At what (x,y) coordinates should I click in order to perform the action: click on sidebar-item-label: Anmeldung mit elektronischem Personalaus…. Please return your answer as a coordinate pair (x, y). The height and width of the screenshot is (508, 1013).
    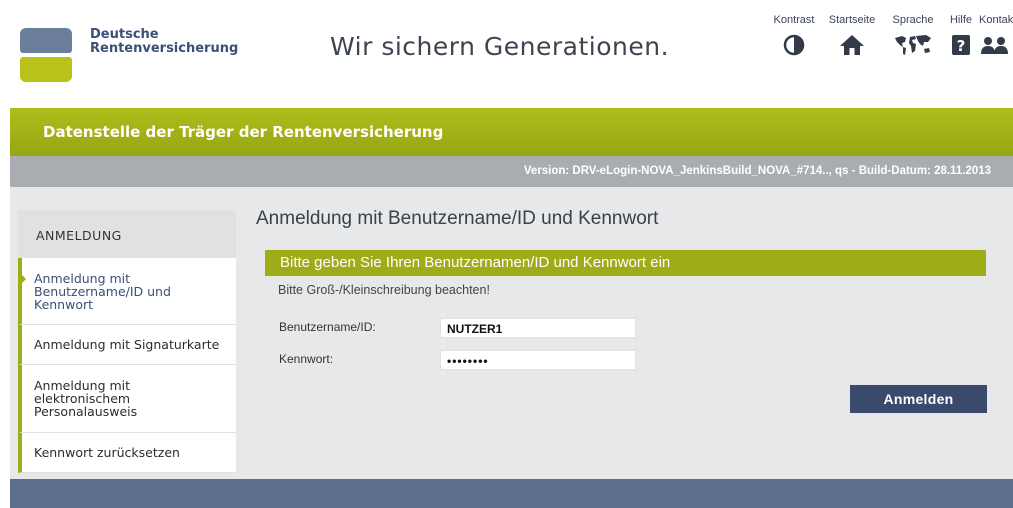
    Looking at the image, I should click on (85, 398).